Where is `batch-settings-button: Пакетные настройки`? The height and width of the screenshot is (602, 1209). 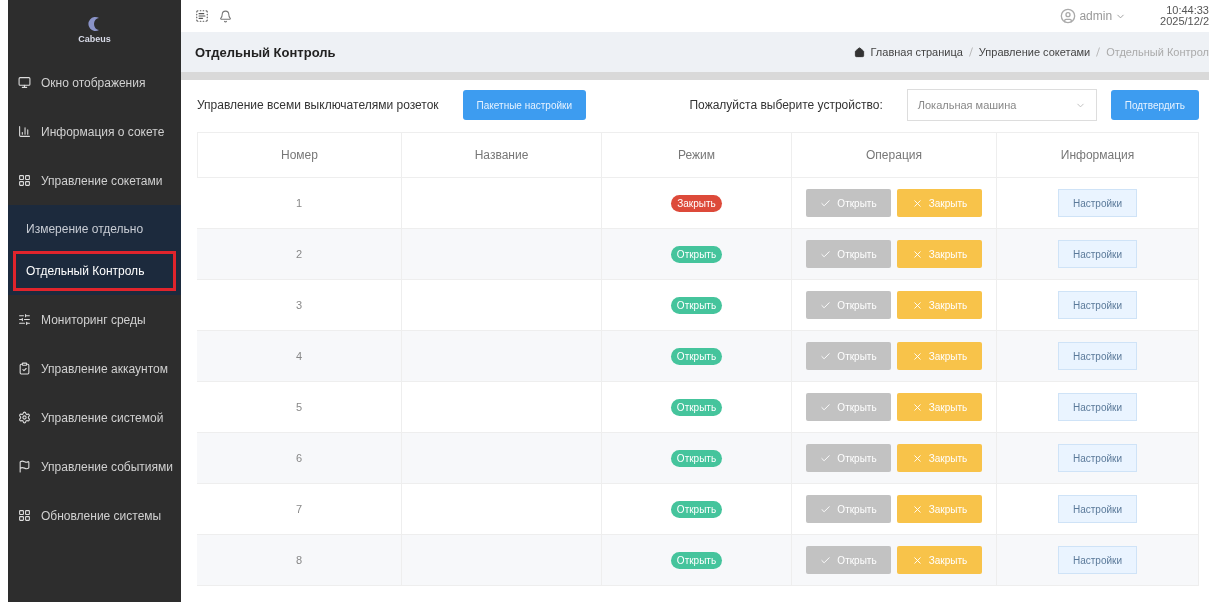
batch-settings-button: Пакетные настройки is located at coordinates (524, 105).